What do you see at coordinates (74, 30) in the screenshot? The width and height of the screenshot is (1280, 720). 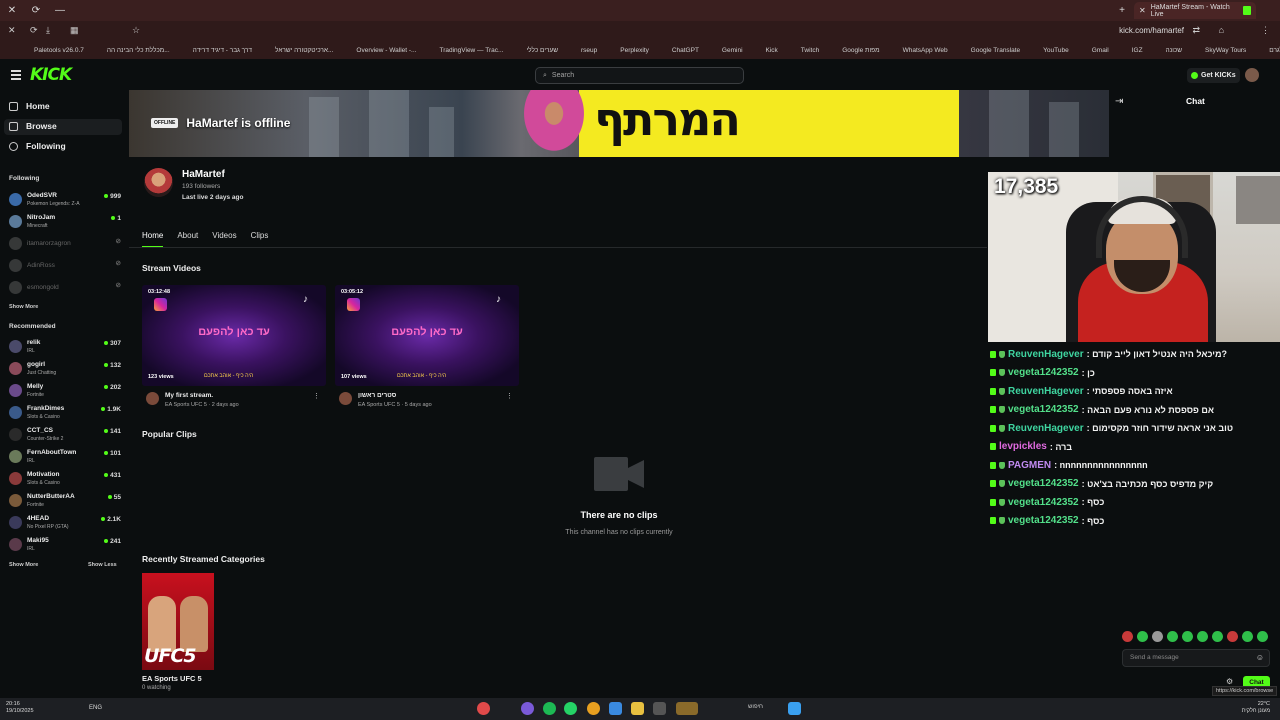 I see `extension-icon: ▦` at bounding box center [74, 30].